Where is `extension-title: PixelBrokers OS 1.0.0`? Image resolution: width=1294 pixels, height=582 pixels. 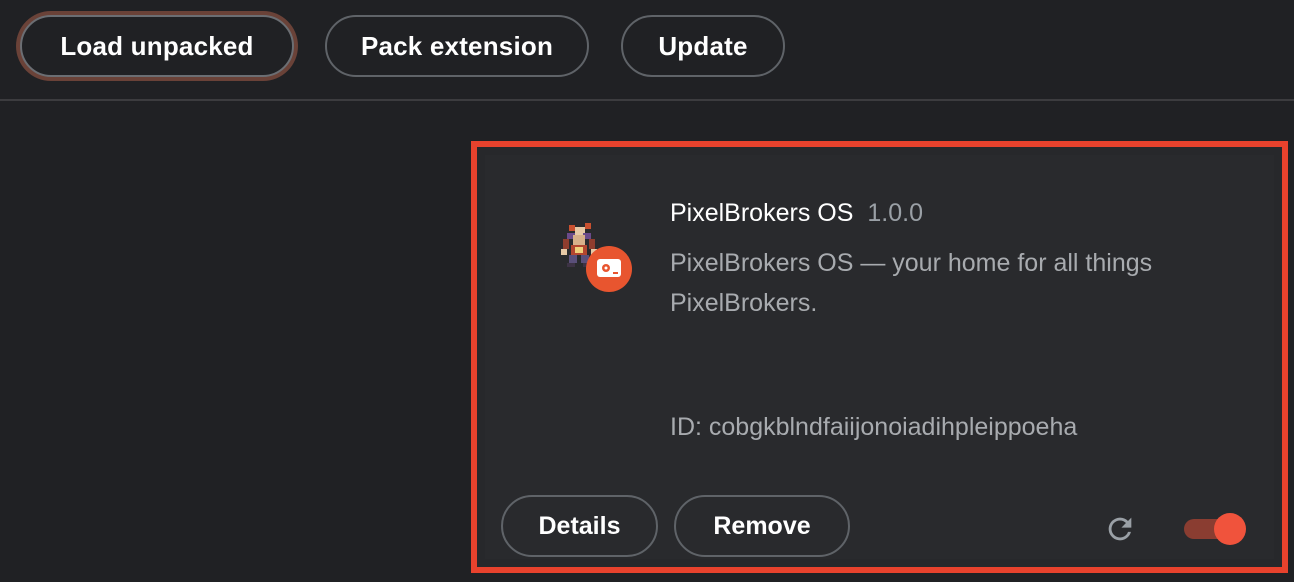 extension-title: PixelBrokers OS 1.0.0 is located at coordinates (796, 213).